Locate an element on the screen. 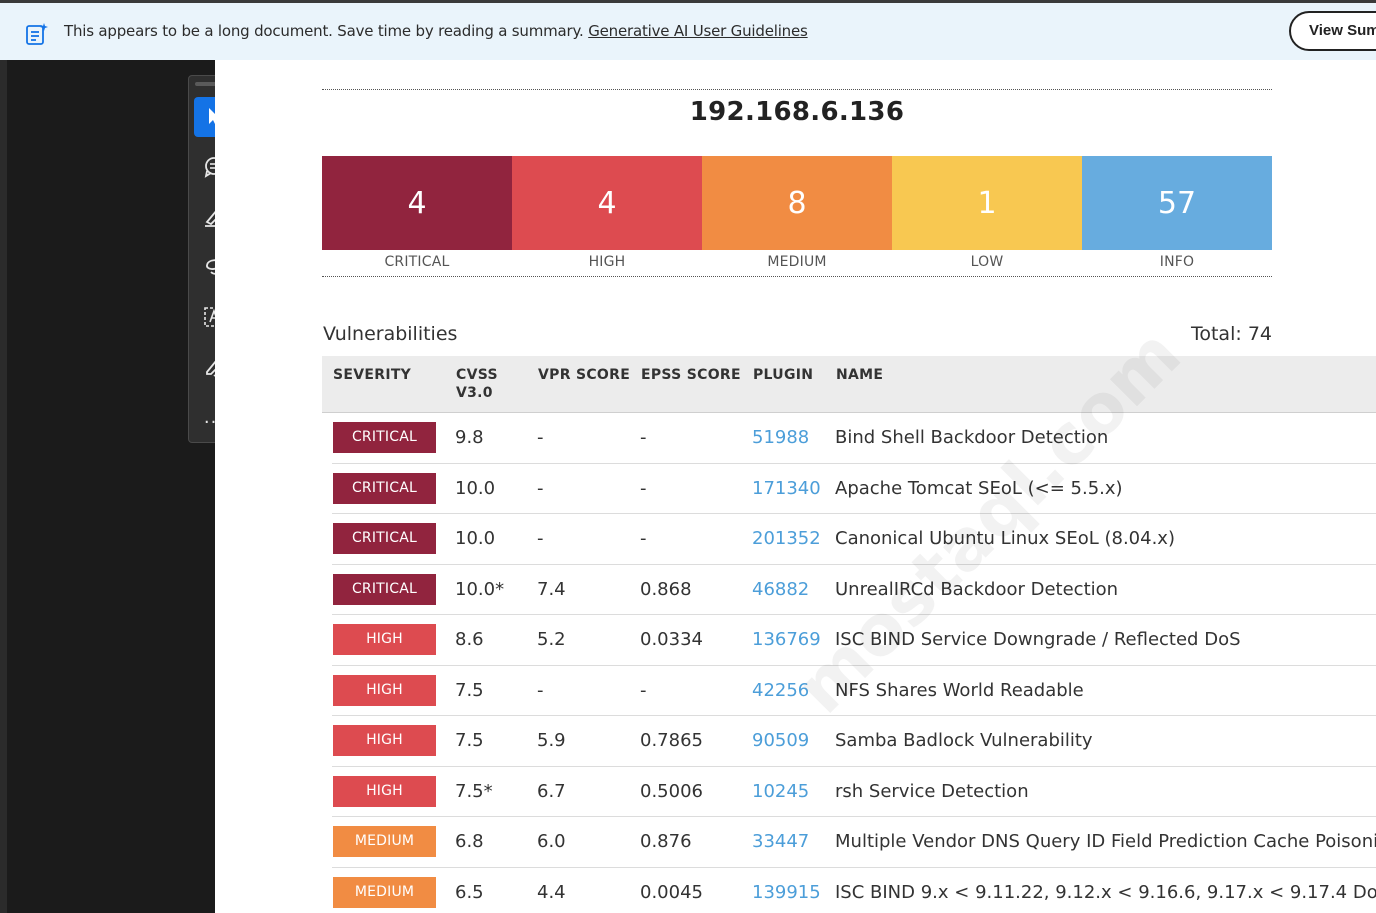 Image resolution: width=1376 pixels, height=913 pixels. vpr-score: 4.4 is located at coordinates (551, 892).